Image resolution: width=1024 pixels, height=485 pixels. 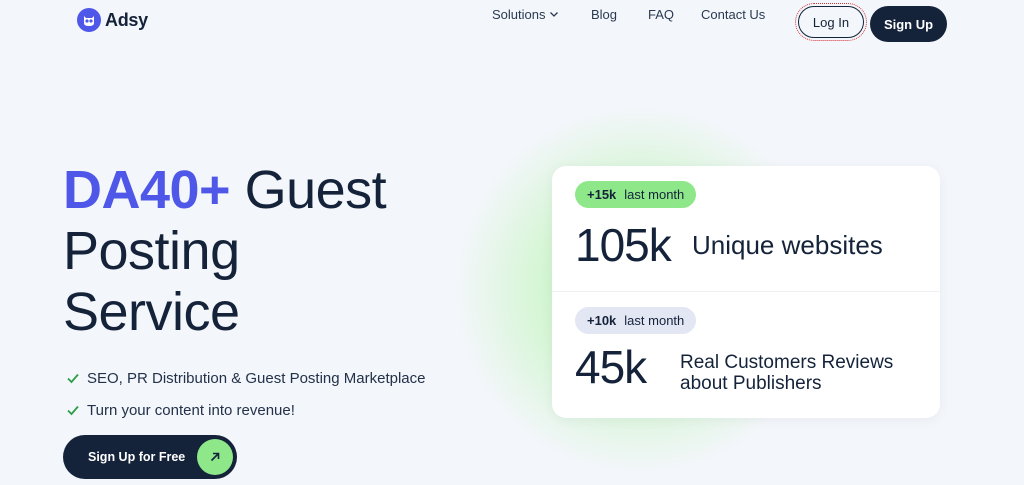 I want to click on cta-label: Sign Up for Free, so click(x=137, y=457).